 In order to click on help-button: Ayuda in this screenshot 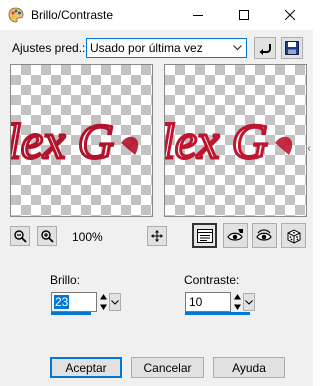, I will do `click(249, 367)`.